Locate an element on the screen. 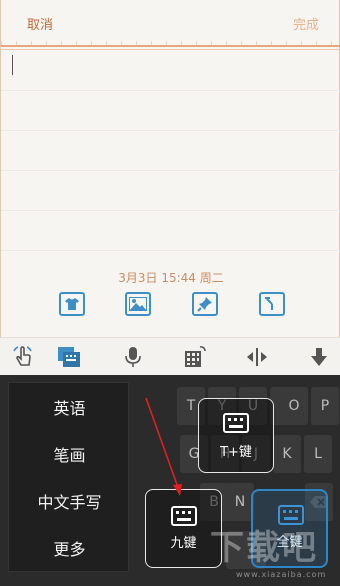  annotation-arrow is located at coordinates (163, 446).